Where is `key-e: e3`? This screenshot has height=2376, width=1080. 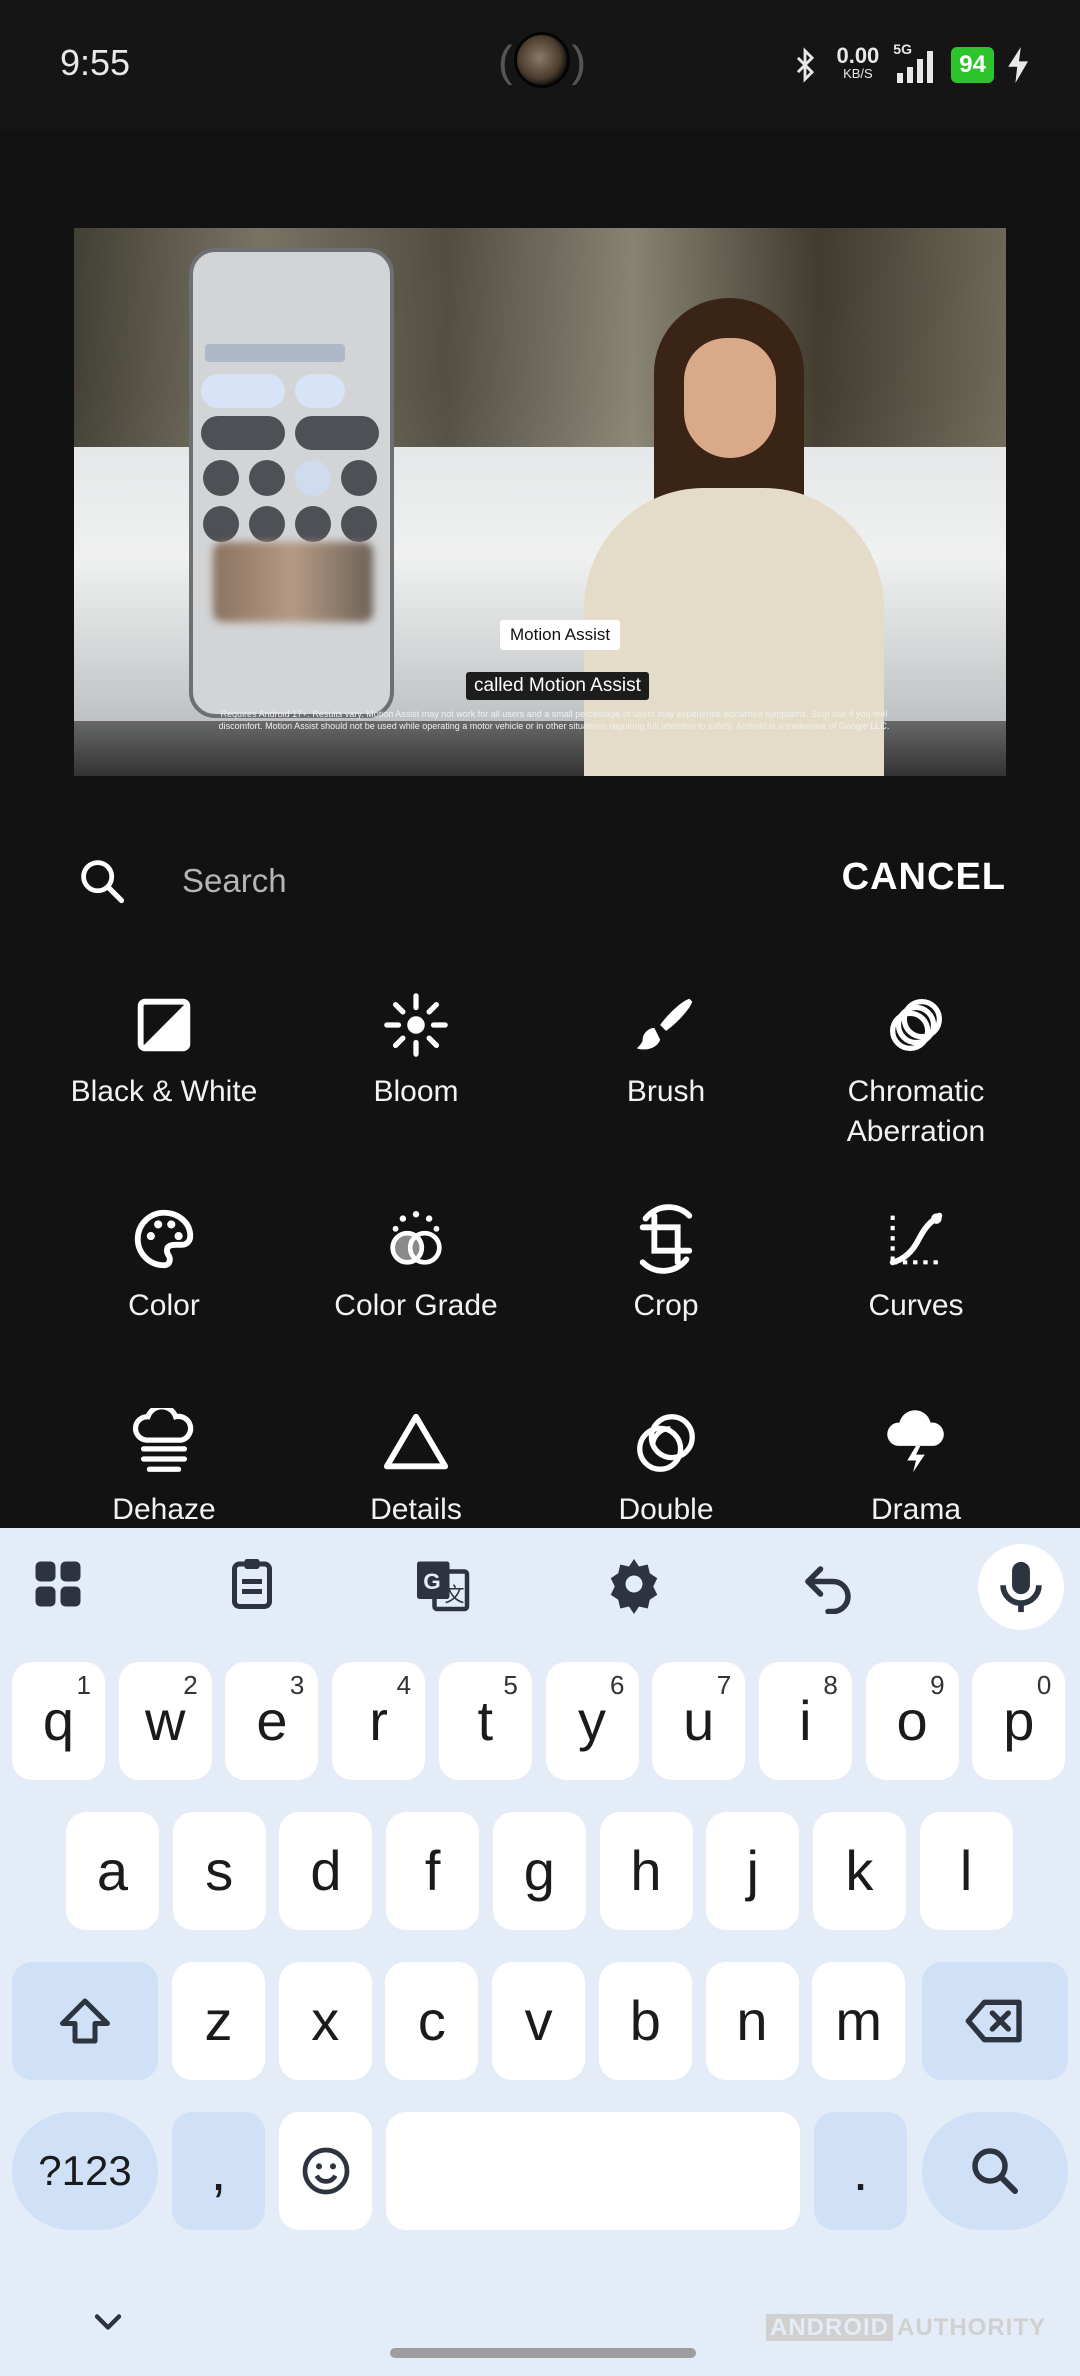 key-e: e3 is located at coordinates (272, 1721).